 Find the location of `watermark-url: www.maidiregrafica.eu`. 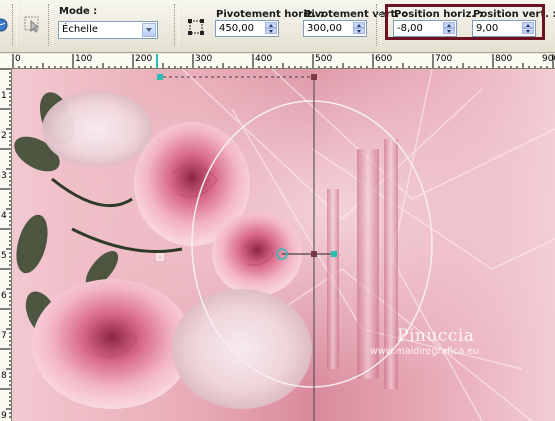

watermark-url: www.maidiregrafica.eu is located at coordinates (425, 351).